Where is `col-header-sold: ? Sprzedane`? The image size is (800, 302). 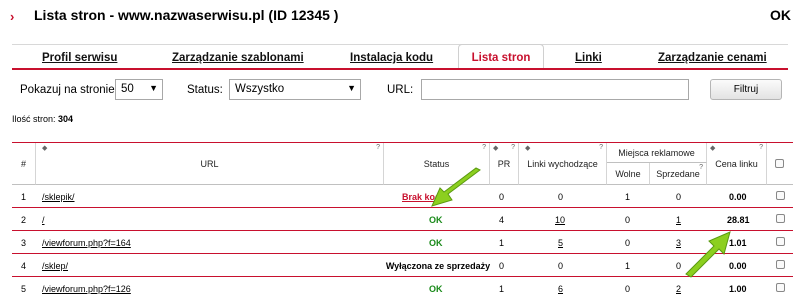
col-header-sold: ? Sprzedane is located at coordinates (678, 174).